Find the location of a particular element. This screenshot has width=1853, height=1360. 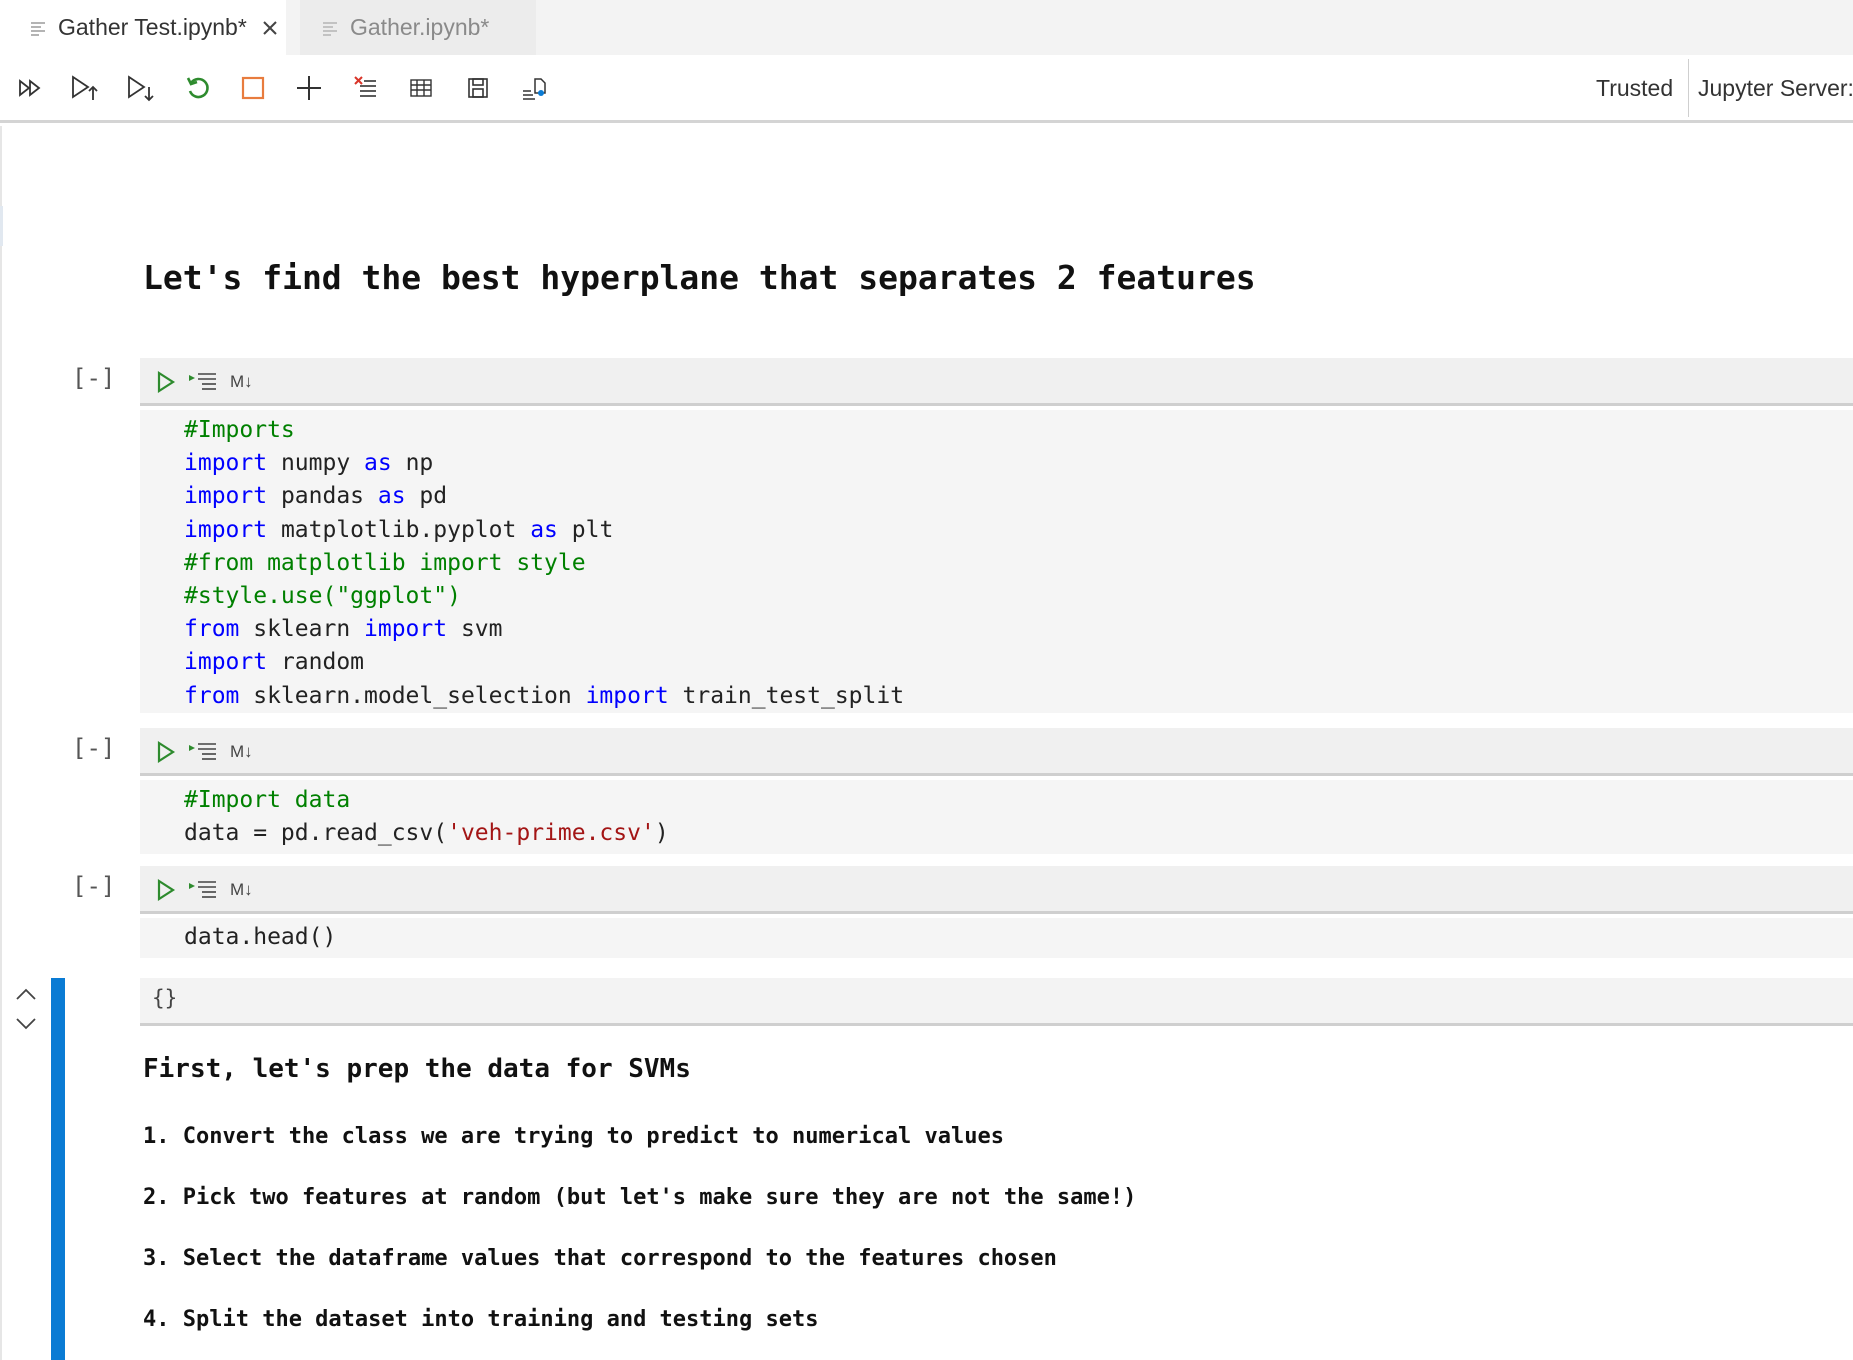

tab-gather: Gather.ipynb* is located at coordinates (418, 27).